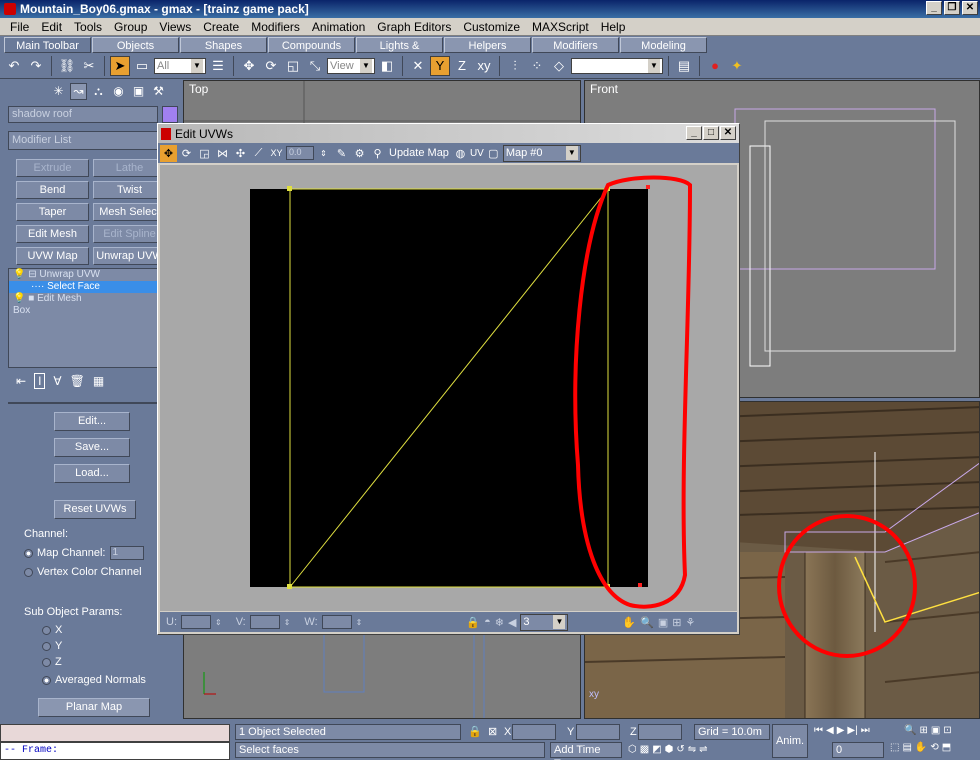 This screenshot has height=760, width=980. I want to click on filter-icon: ◀, so click(512, 622).